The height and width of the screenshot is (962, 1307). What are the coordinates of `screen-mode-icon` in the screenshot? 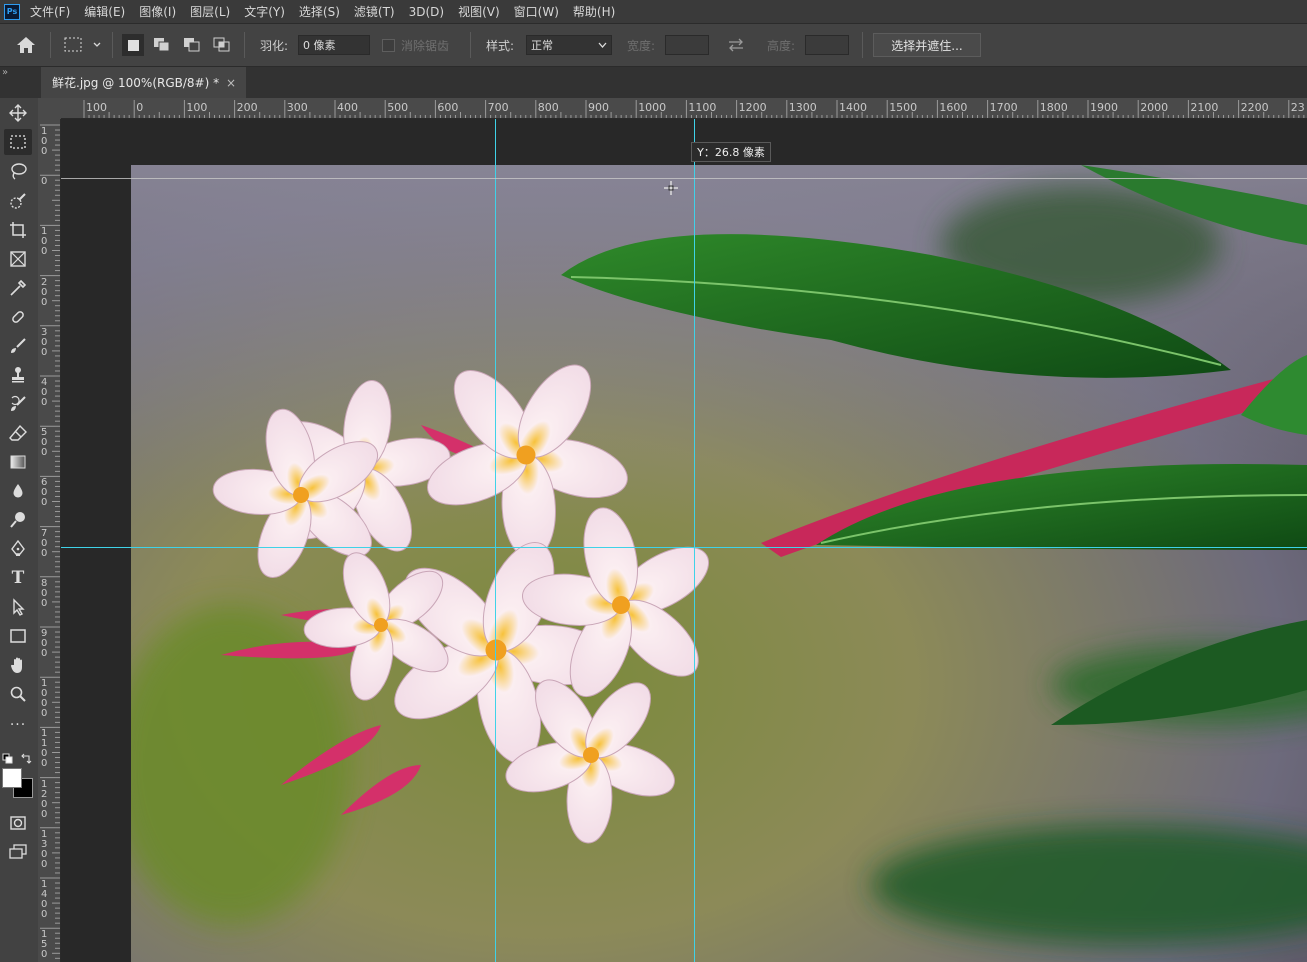 It's located at (18, 852).